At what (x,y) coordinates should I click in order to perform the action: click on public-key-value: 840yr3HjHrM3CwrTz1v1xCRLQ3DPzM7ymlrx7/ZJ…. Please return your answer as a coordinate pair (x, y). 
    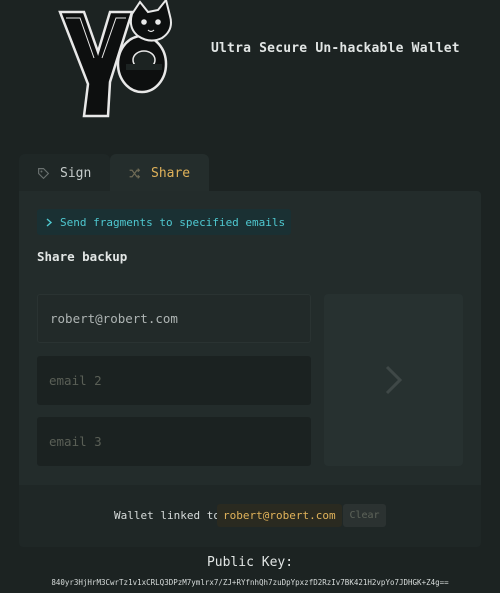
    Looking at the image, I should click on (250, 582).